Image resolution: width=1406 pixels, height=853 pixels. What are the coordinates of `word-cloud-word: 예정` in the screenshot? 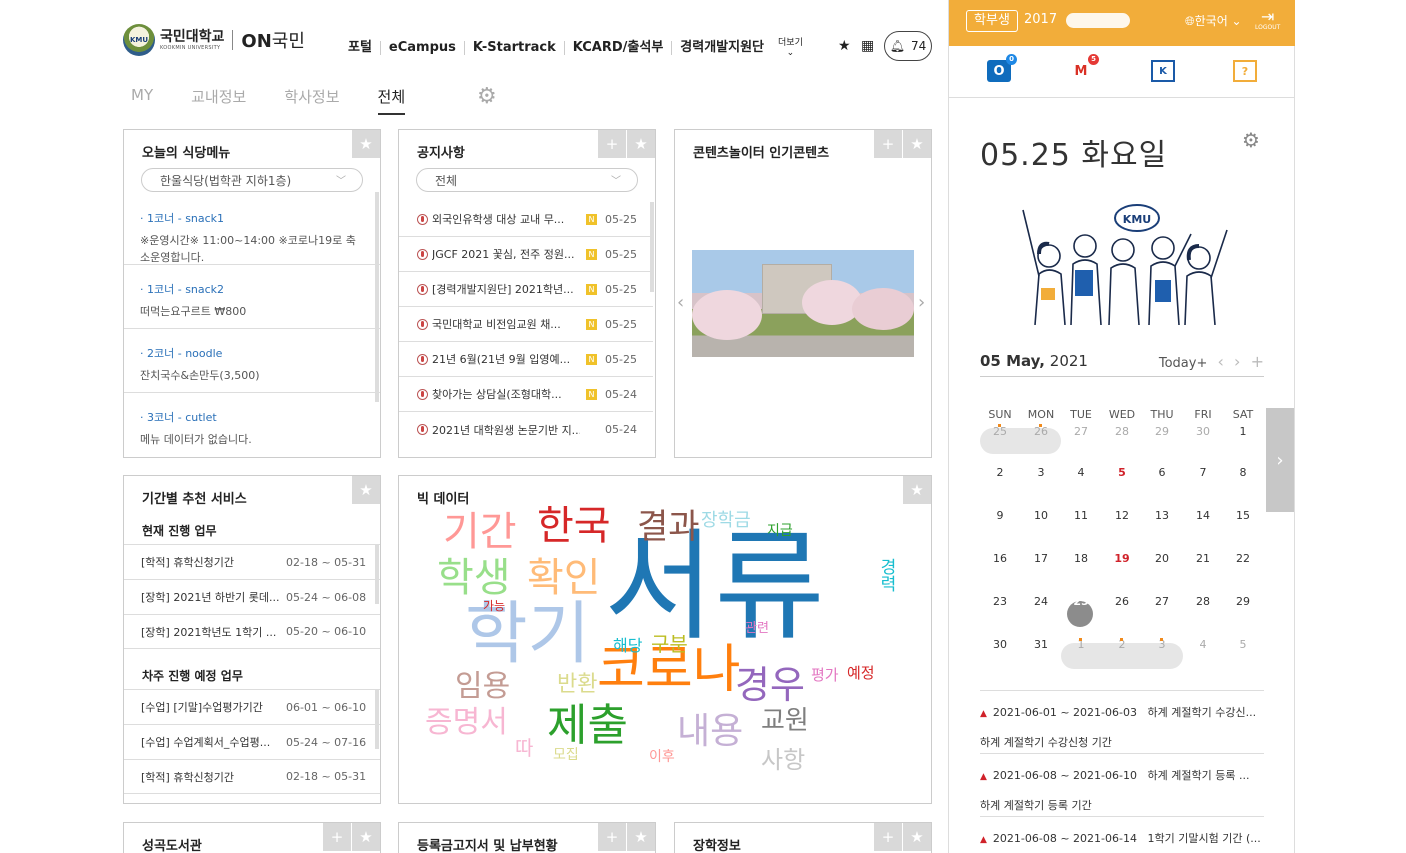 It's located at (861, 673).